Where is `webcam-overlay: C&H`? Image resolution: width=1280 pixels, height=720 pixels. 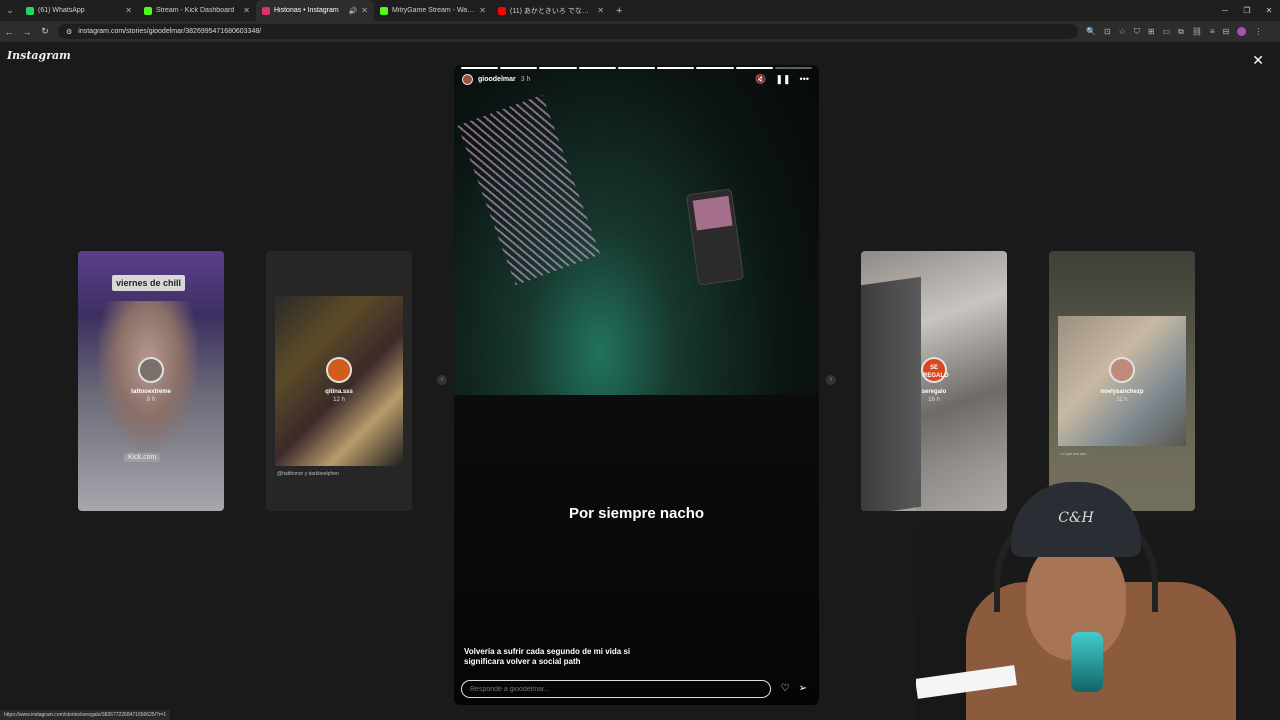 webcam-overlay: C&H is located at coordinates (1098, 591).